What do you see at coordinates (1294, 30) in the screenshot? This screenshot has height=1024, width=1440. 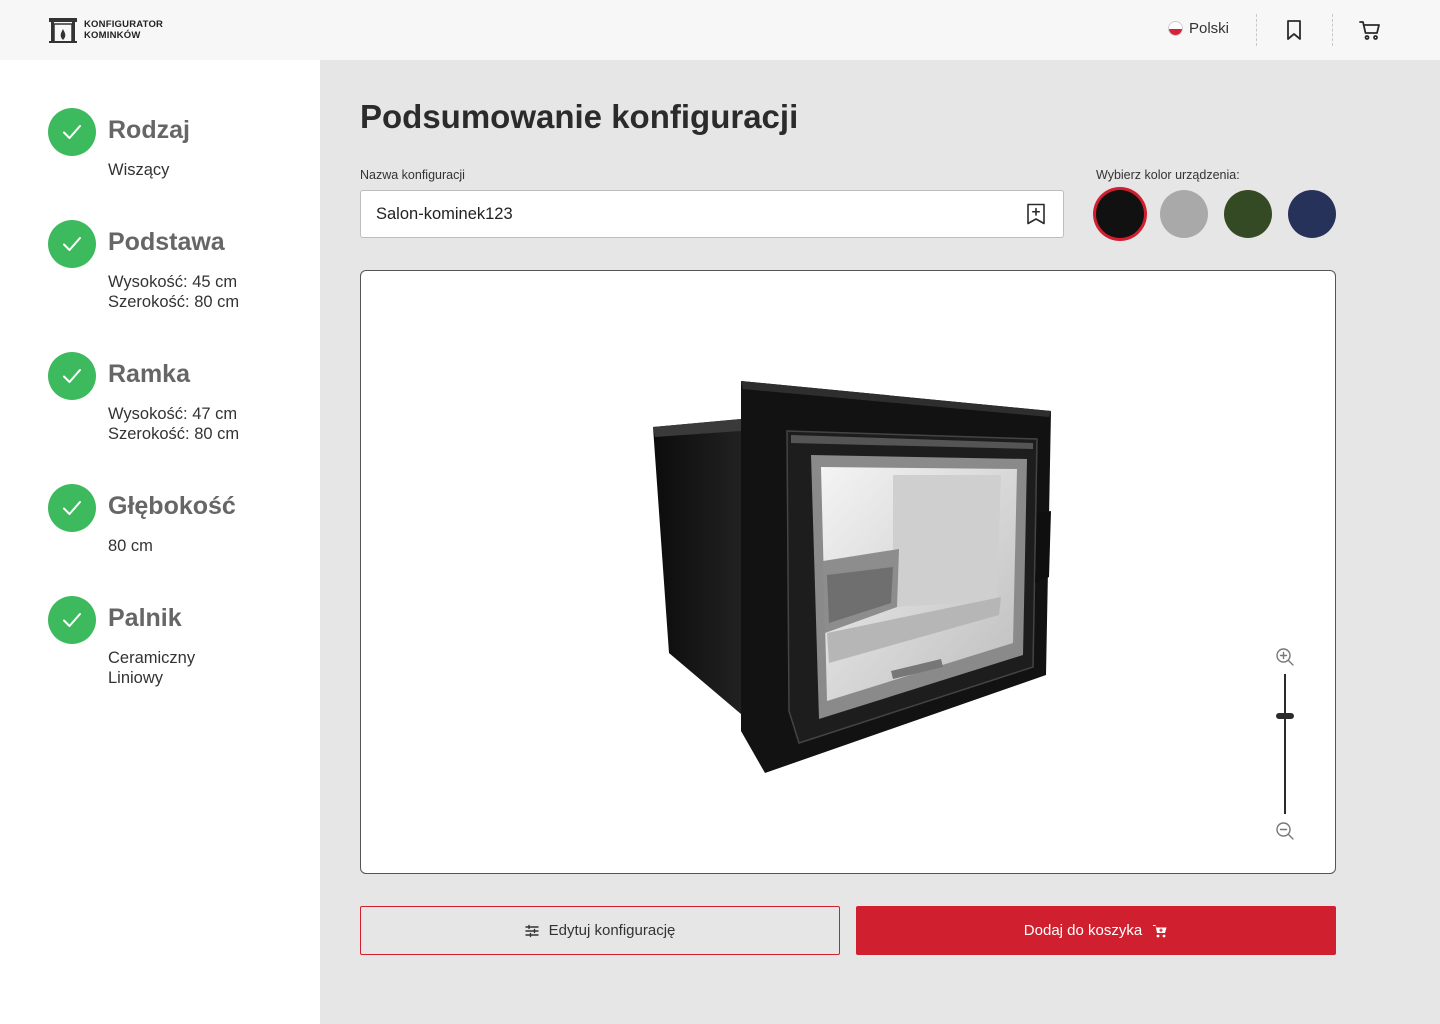 I see `bookmark-icon` at bounding box center [1294, 30].